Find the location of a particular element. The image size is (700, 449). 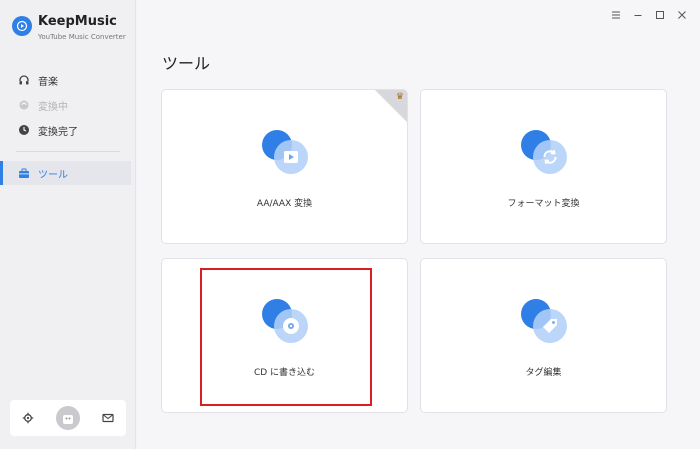

play-video-icon is located at coordinates (284, 153).